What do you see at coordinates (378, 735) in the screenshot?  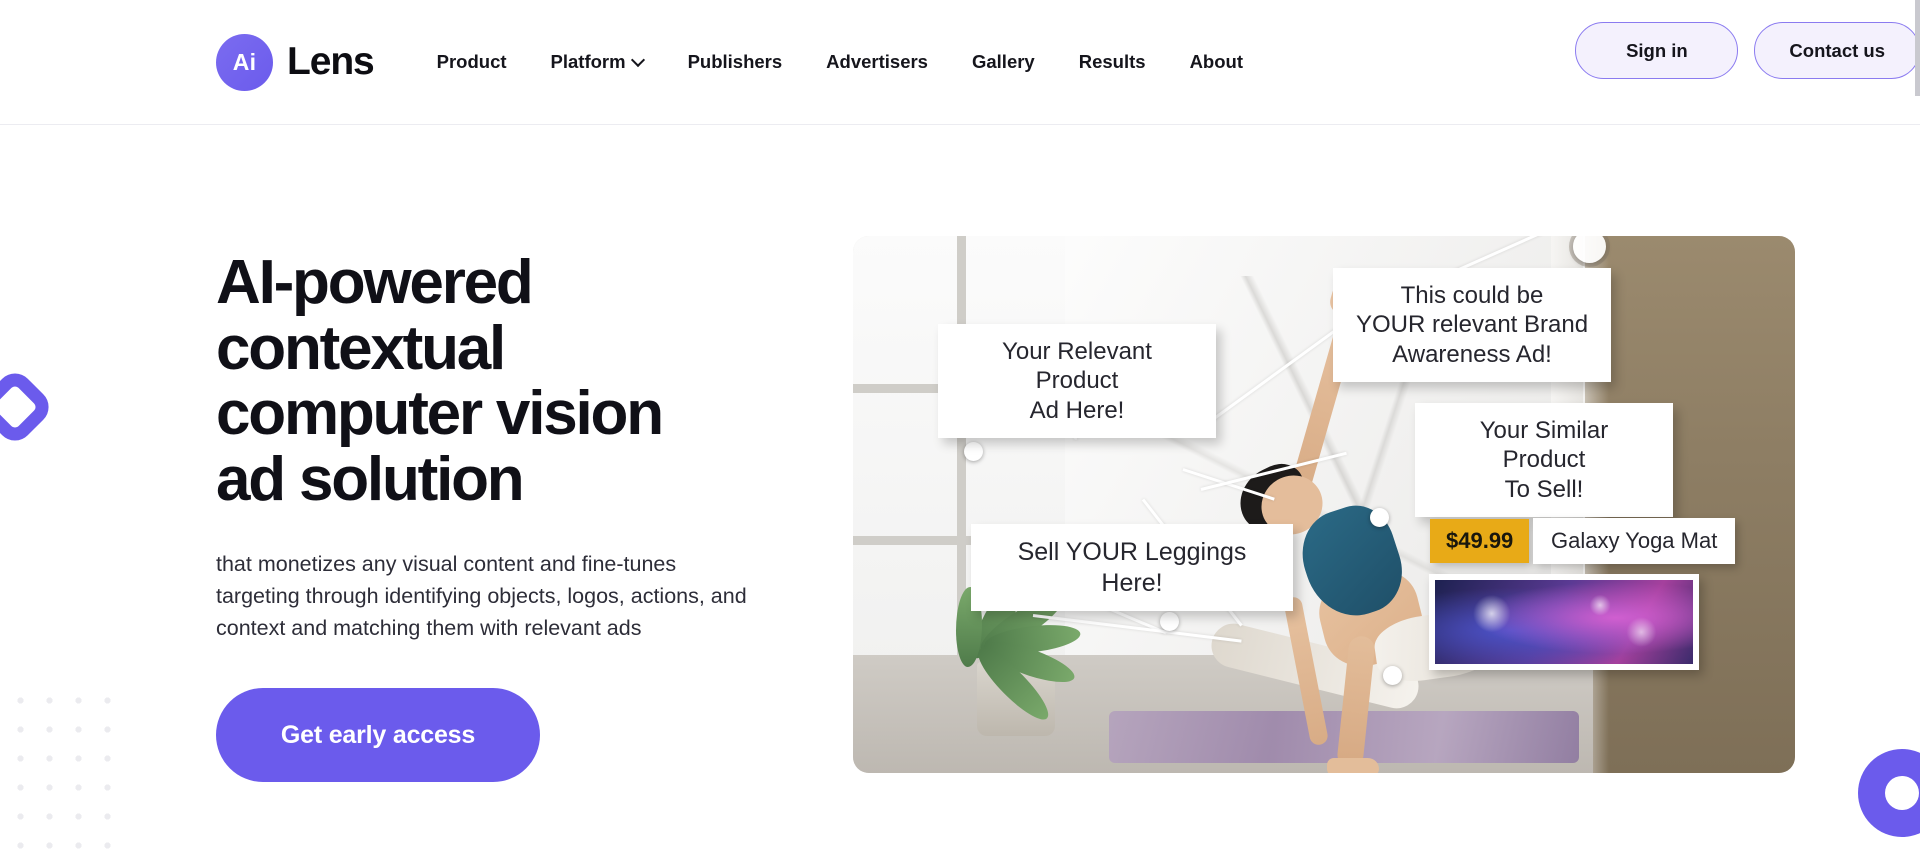 I see `get-early-access-button: Get early access` at bounding box center [378, 735].